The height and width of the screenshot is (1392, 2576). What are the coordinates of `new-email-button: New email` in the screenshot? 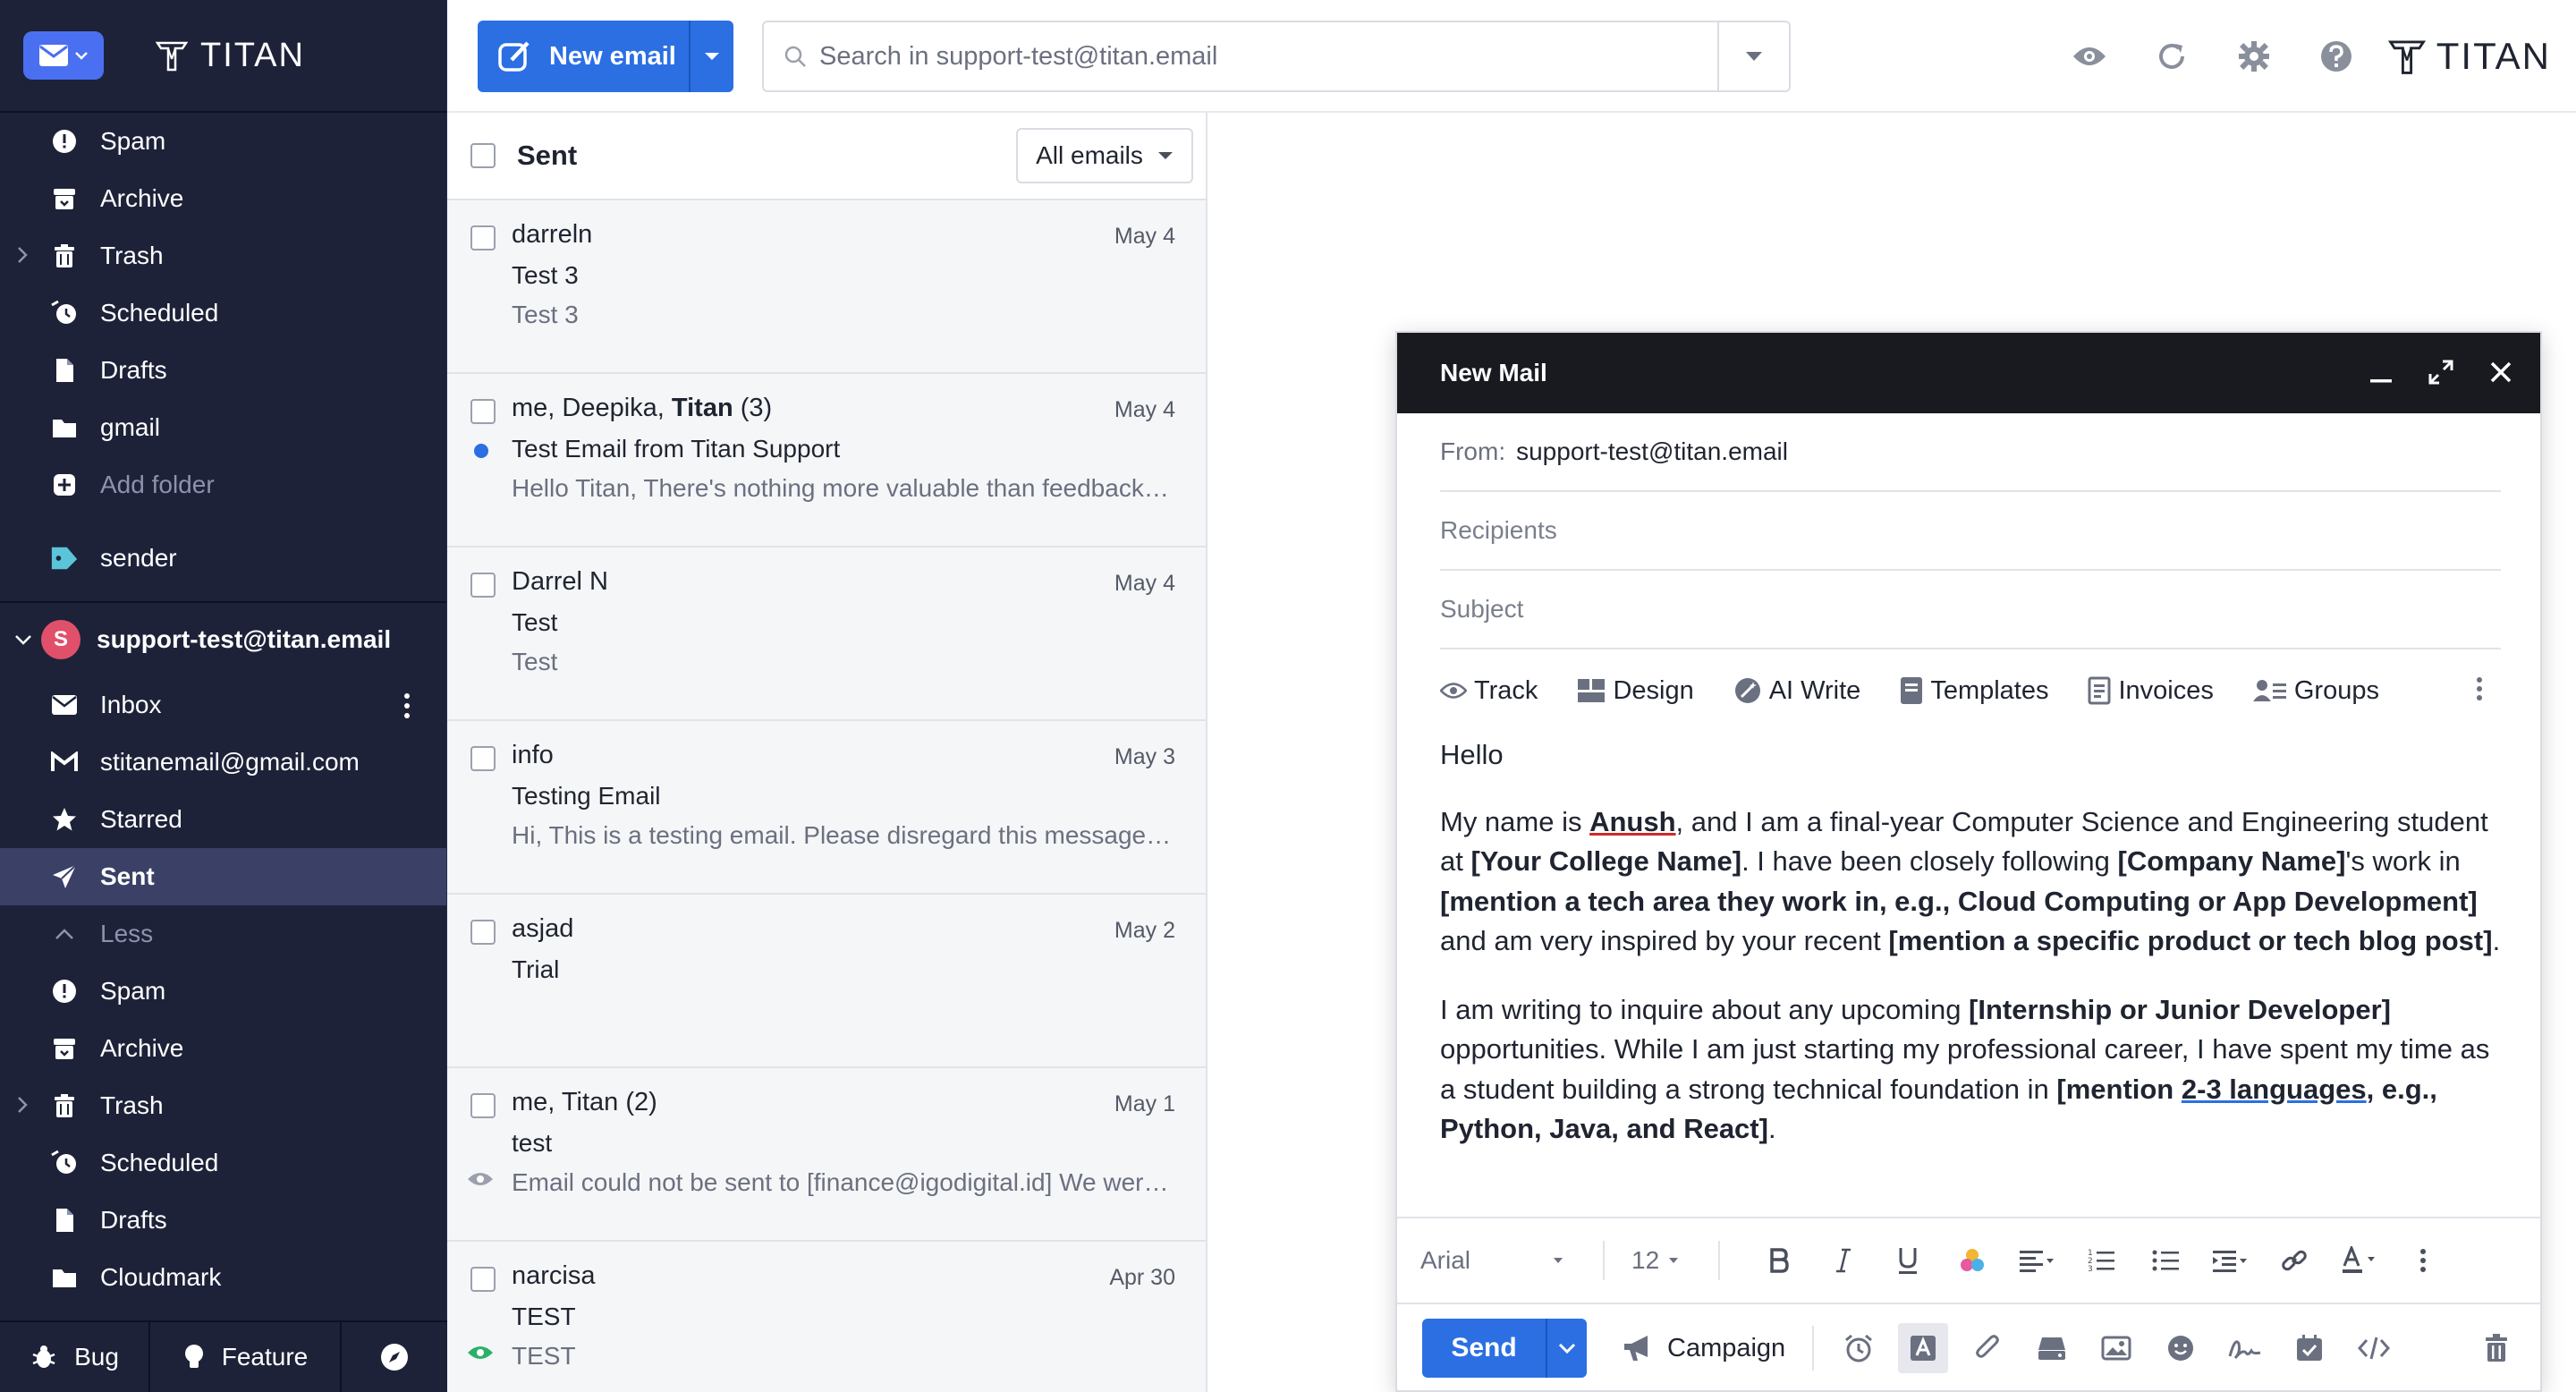 It's located at (583, 56).